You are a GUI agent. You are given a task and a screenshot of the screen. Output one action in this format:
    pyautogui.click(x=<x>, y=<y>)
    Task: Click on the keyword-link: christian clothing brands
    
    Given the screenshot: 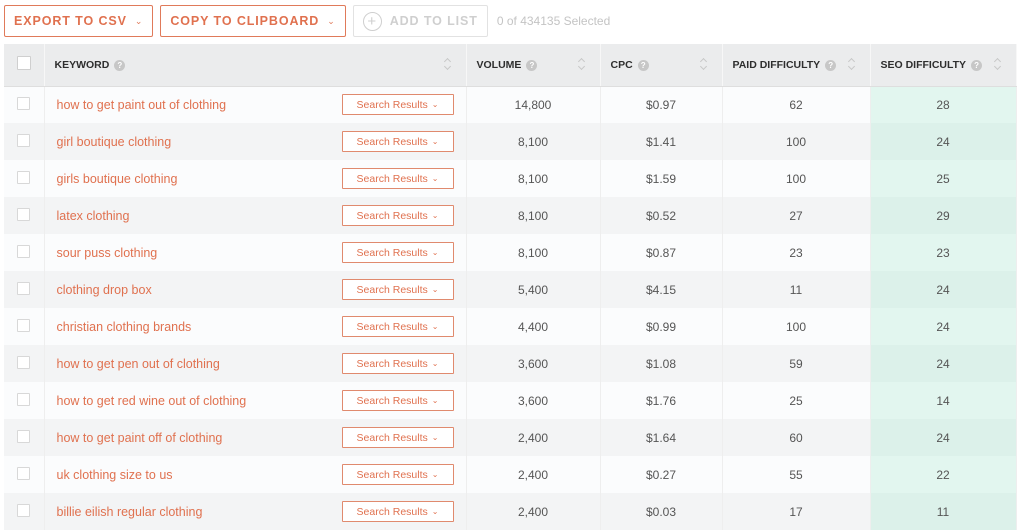 What is the action you would take?
    pyautogui.click(x=124, y=327)
    